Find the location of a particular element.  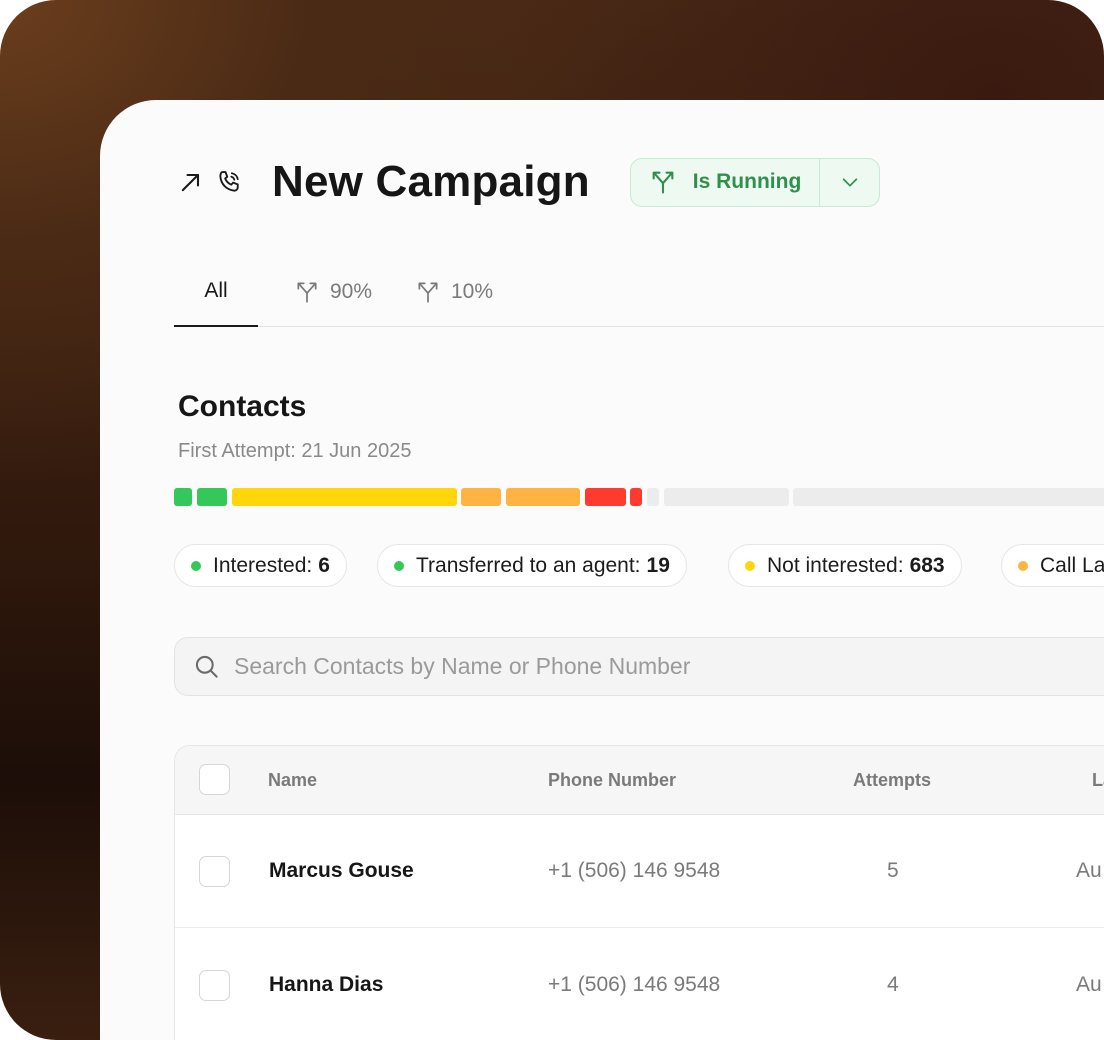

outbound-arrow-icon is located at coordinates (191, 182).